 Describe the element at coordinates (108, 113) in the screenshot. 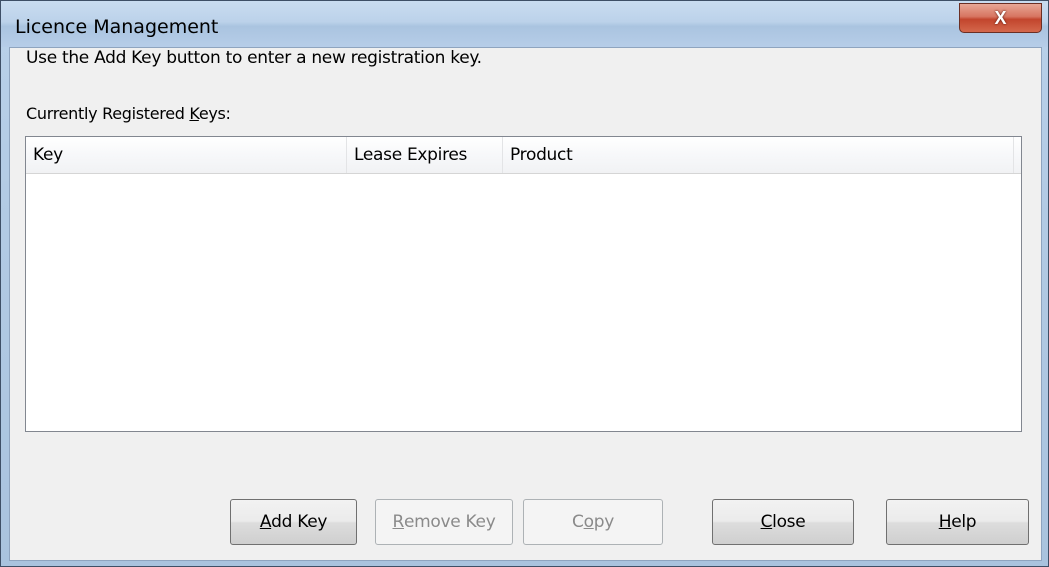

I see `keys-label-prefix: Currently Registered` at that location.